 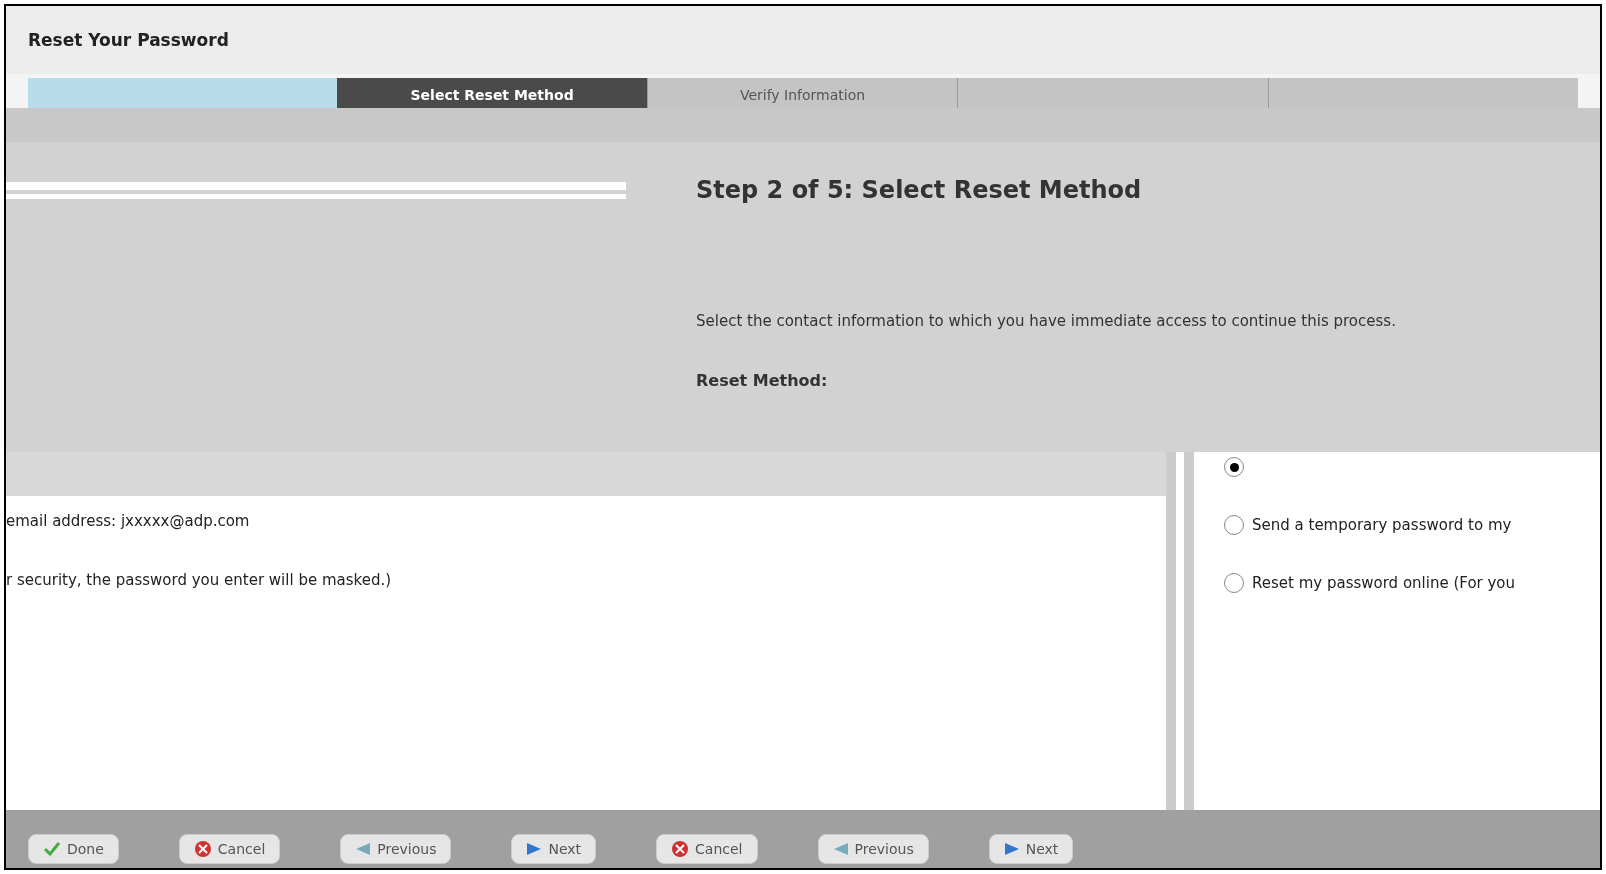 What do you see at coordinates (919, 190) in the screenshot?
I see `step-heading: Step 2 of 5: Select Reset Method` at bounding box center [919, 190].